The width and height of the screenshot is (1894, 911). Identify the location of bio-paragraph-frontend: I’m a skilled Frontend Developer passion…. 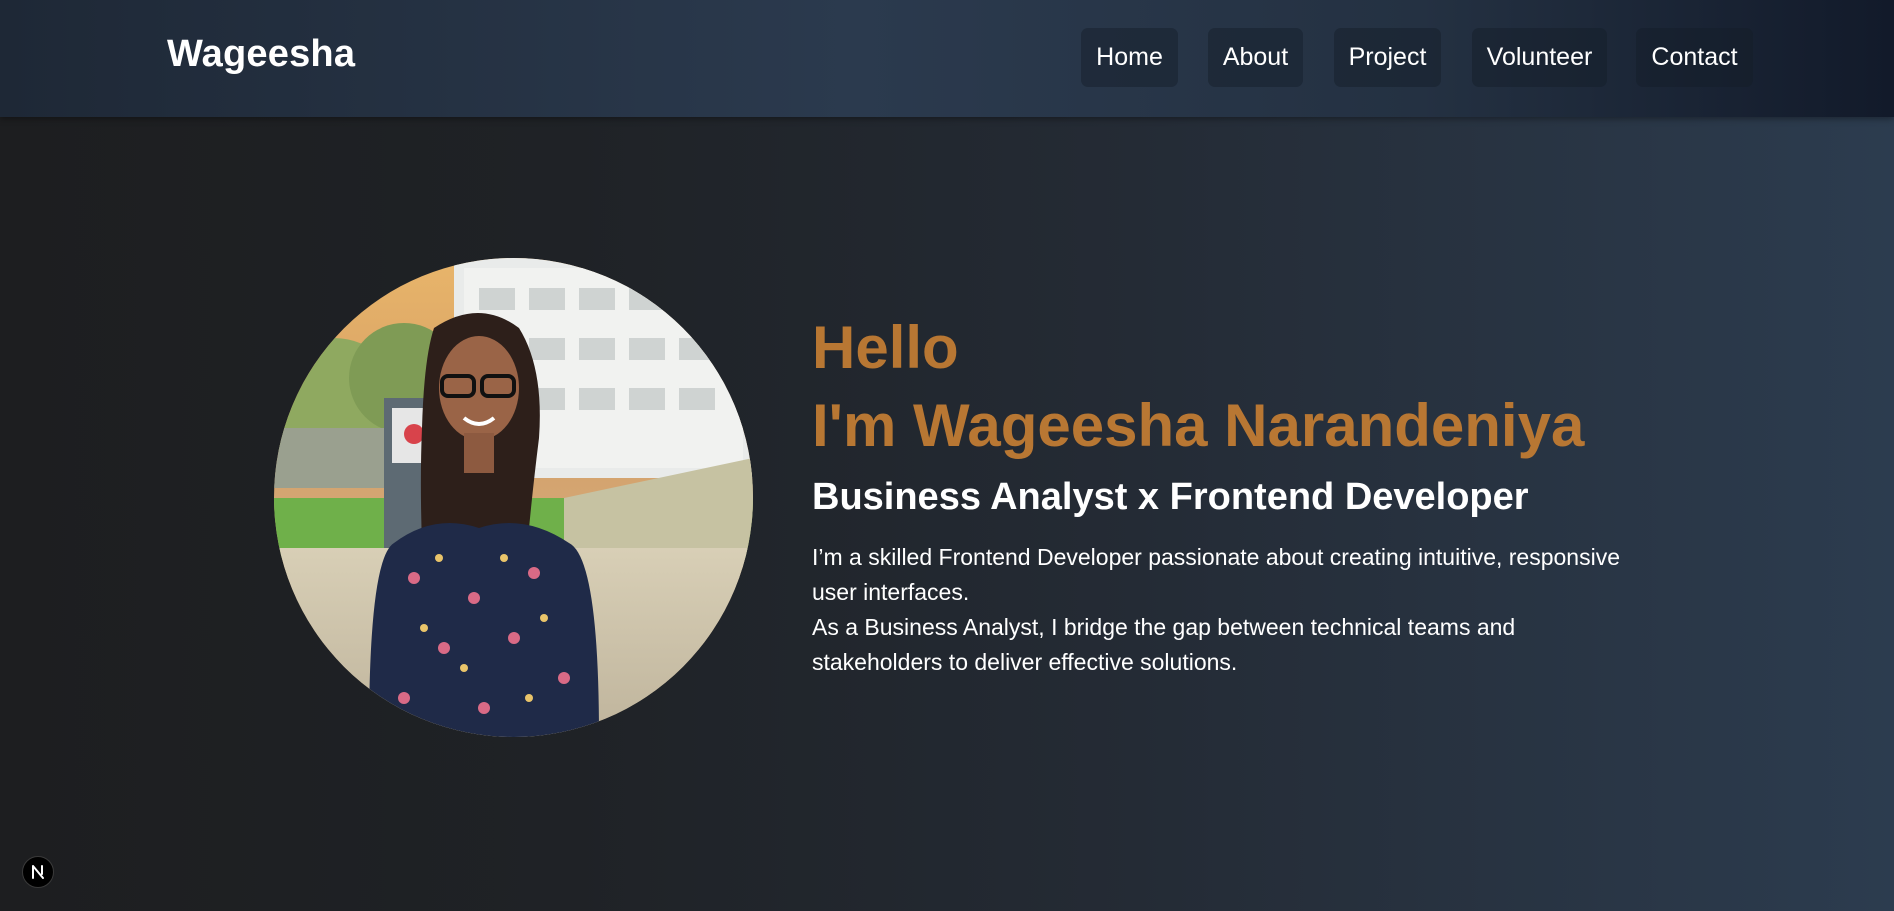
(1216, 574).